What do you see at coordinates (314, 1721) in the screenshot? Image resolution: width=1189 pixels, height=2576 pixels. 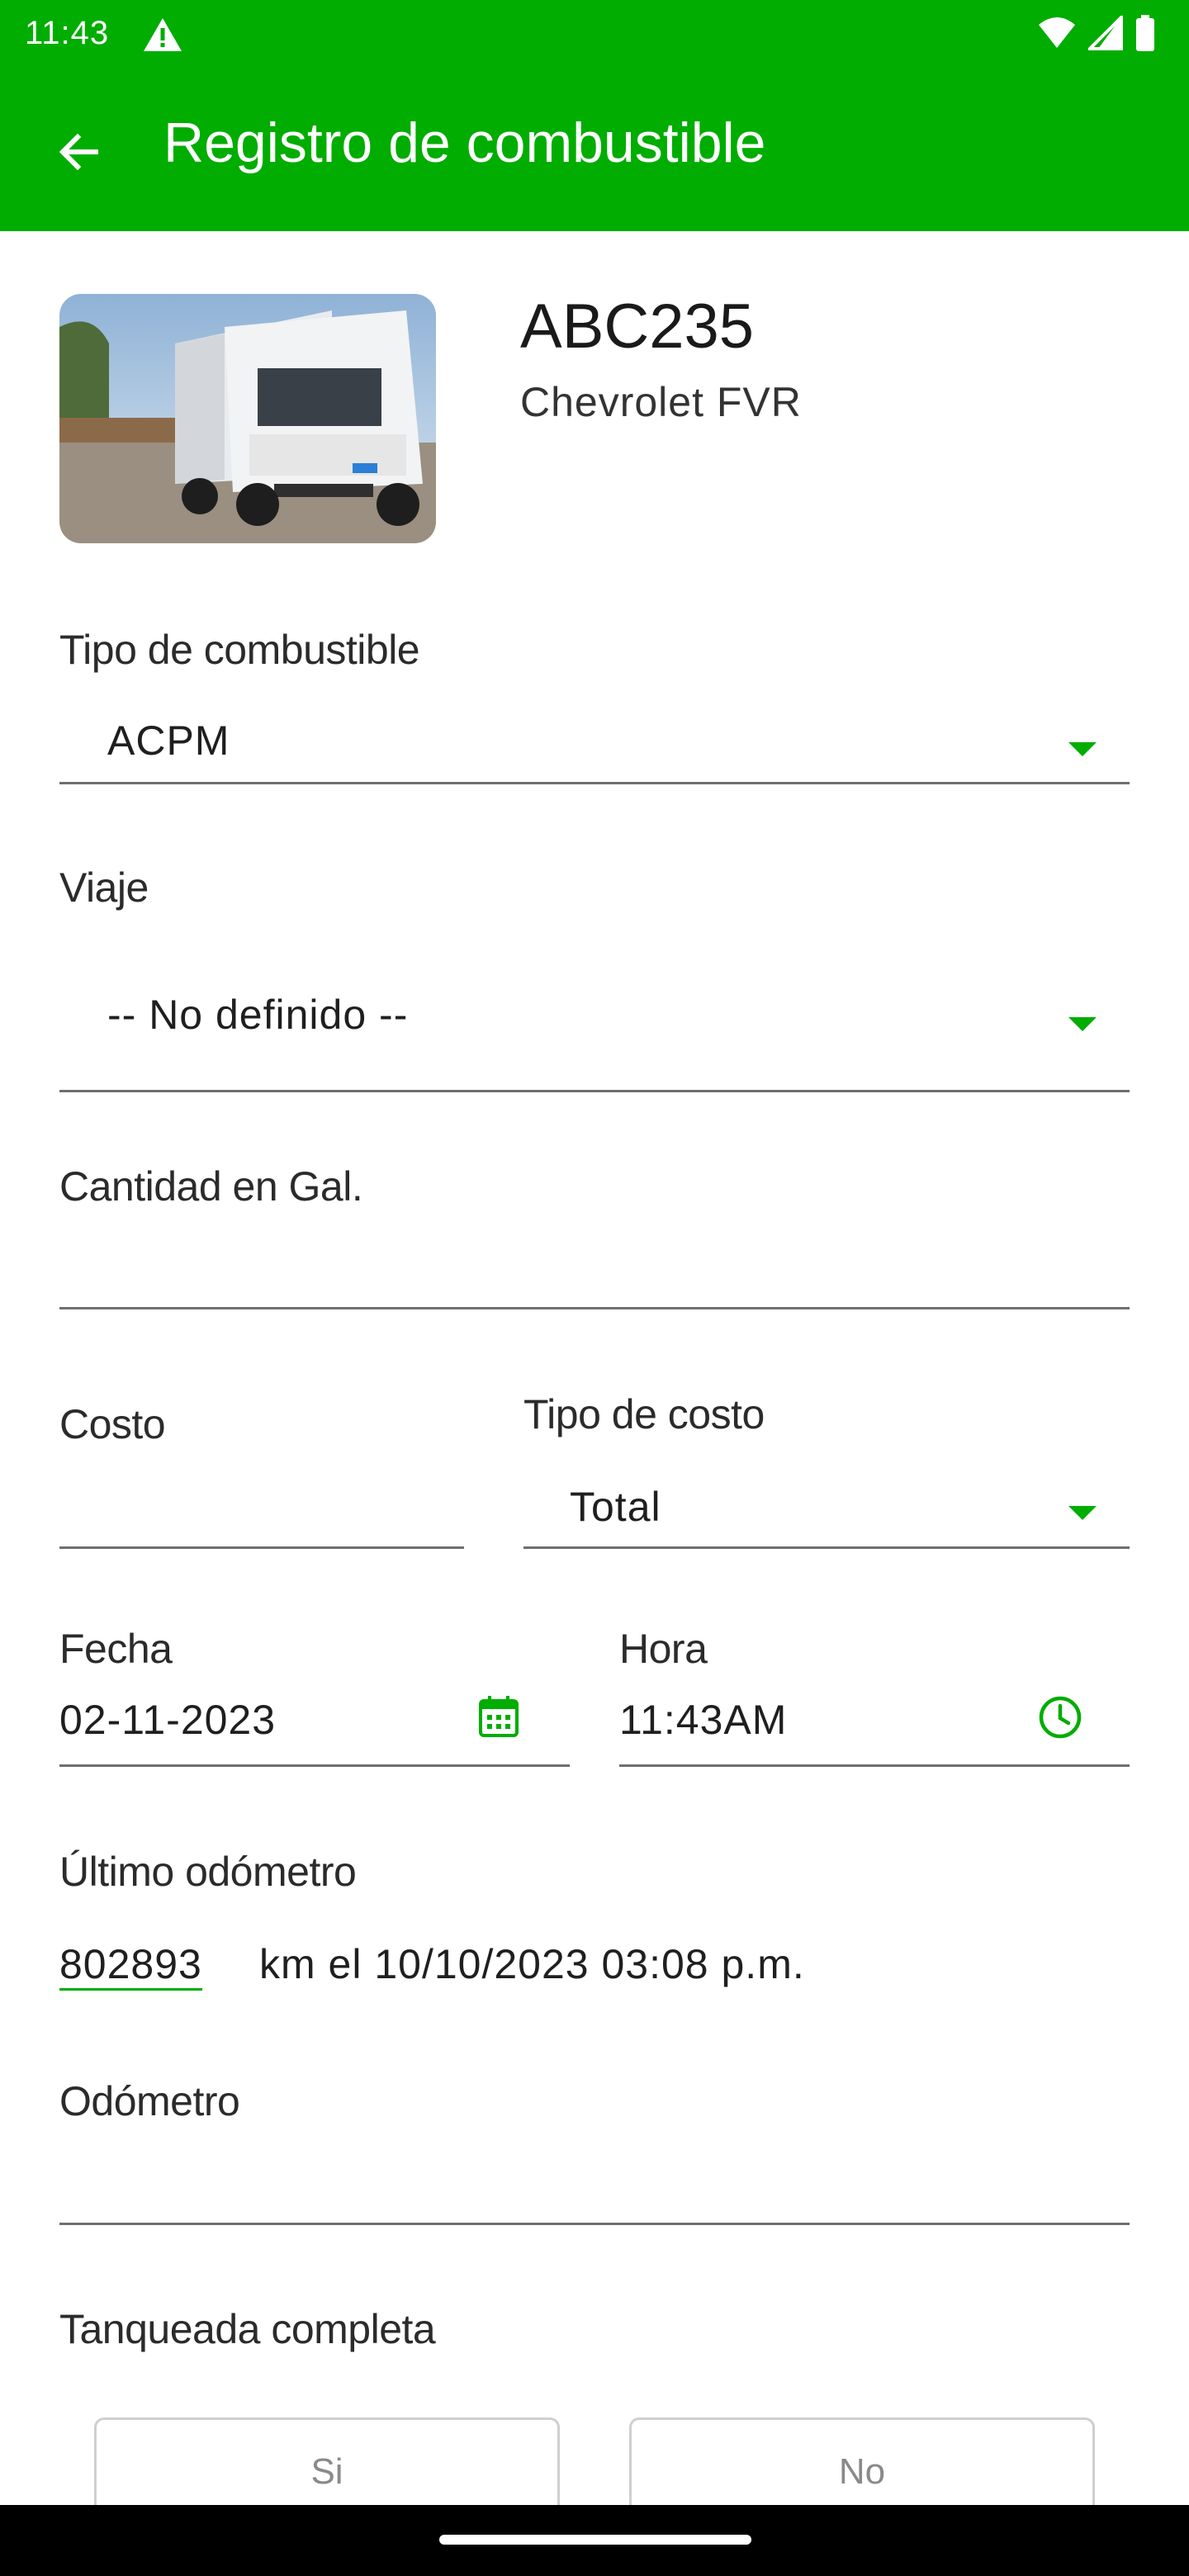 I see `date-field: 02-11-2023` at bounding box center [314, 1721].